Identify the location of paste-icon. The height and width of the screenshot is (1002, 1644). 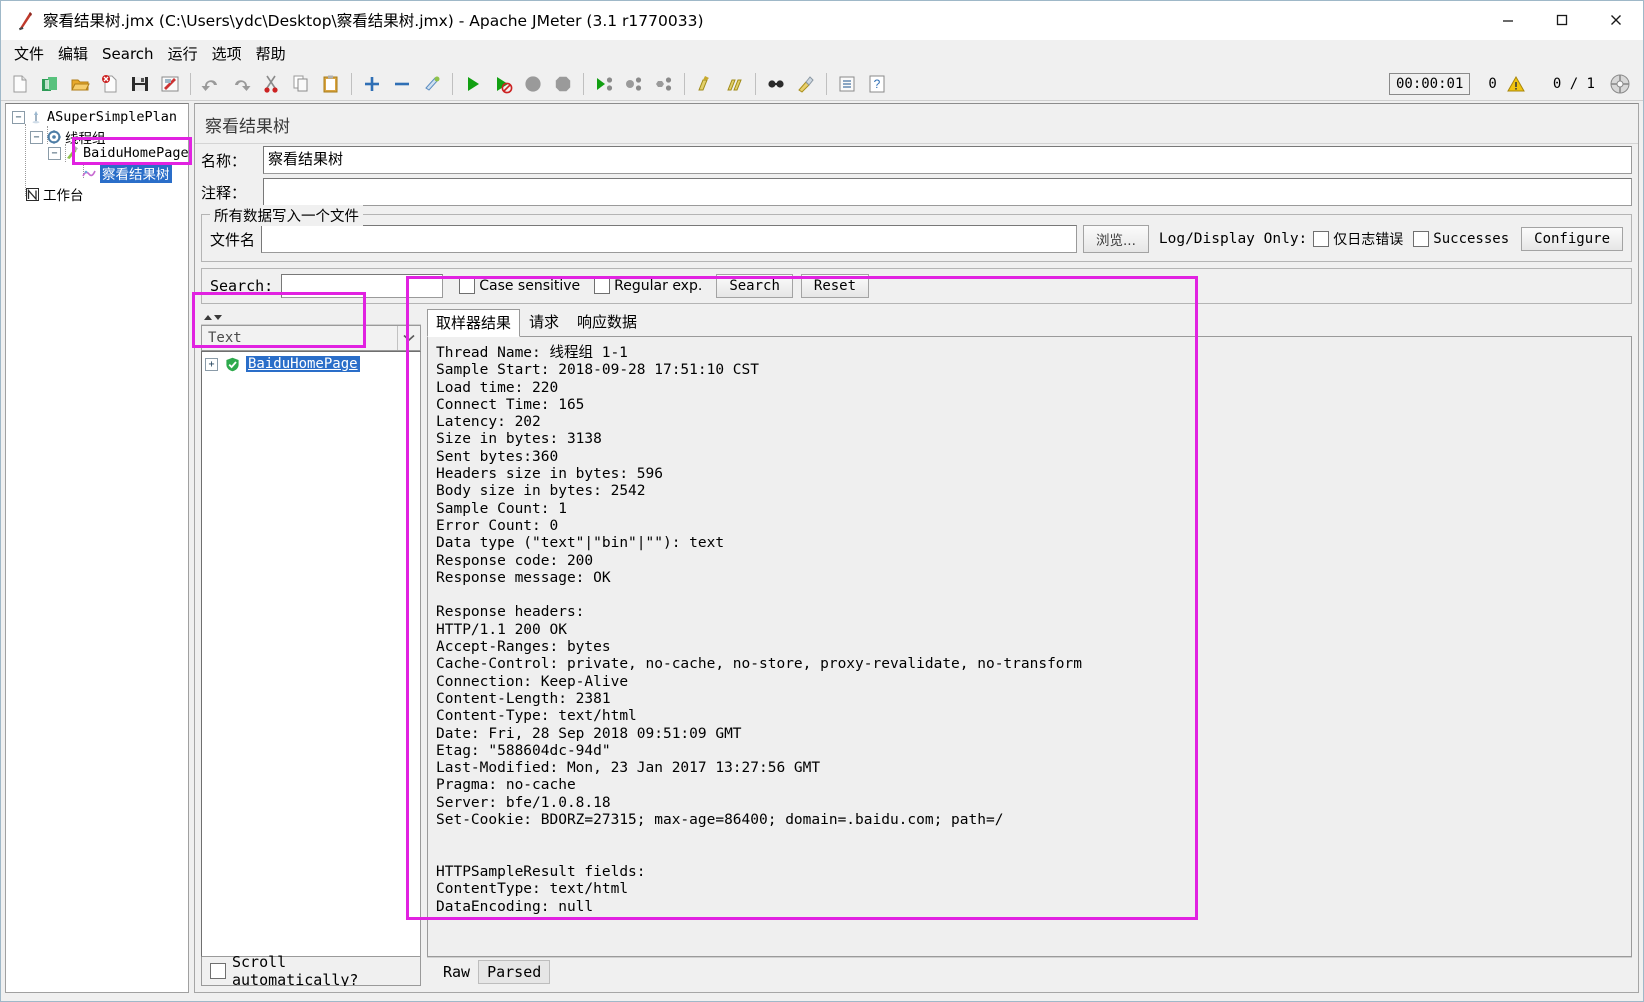
(331, 84).